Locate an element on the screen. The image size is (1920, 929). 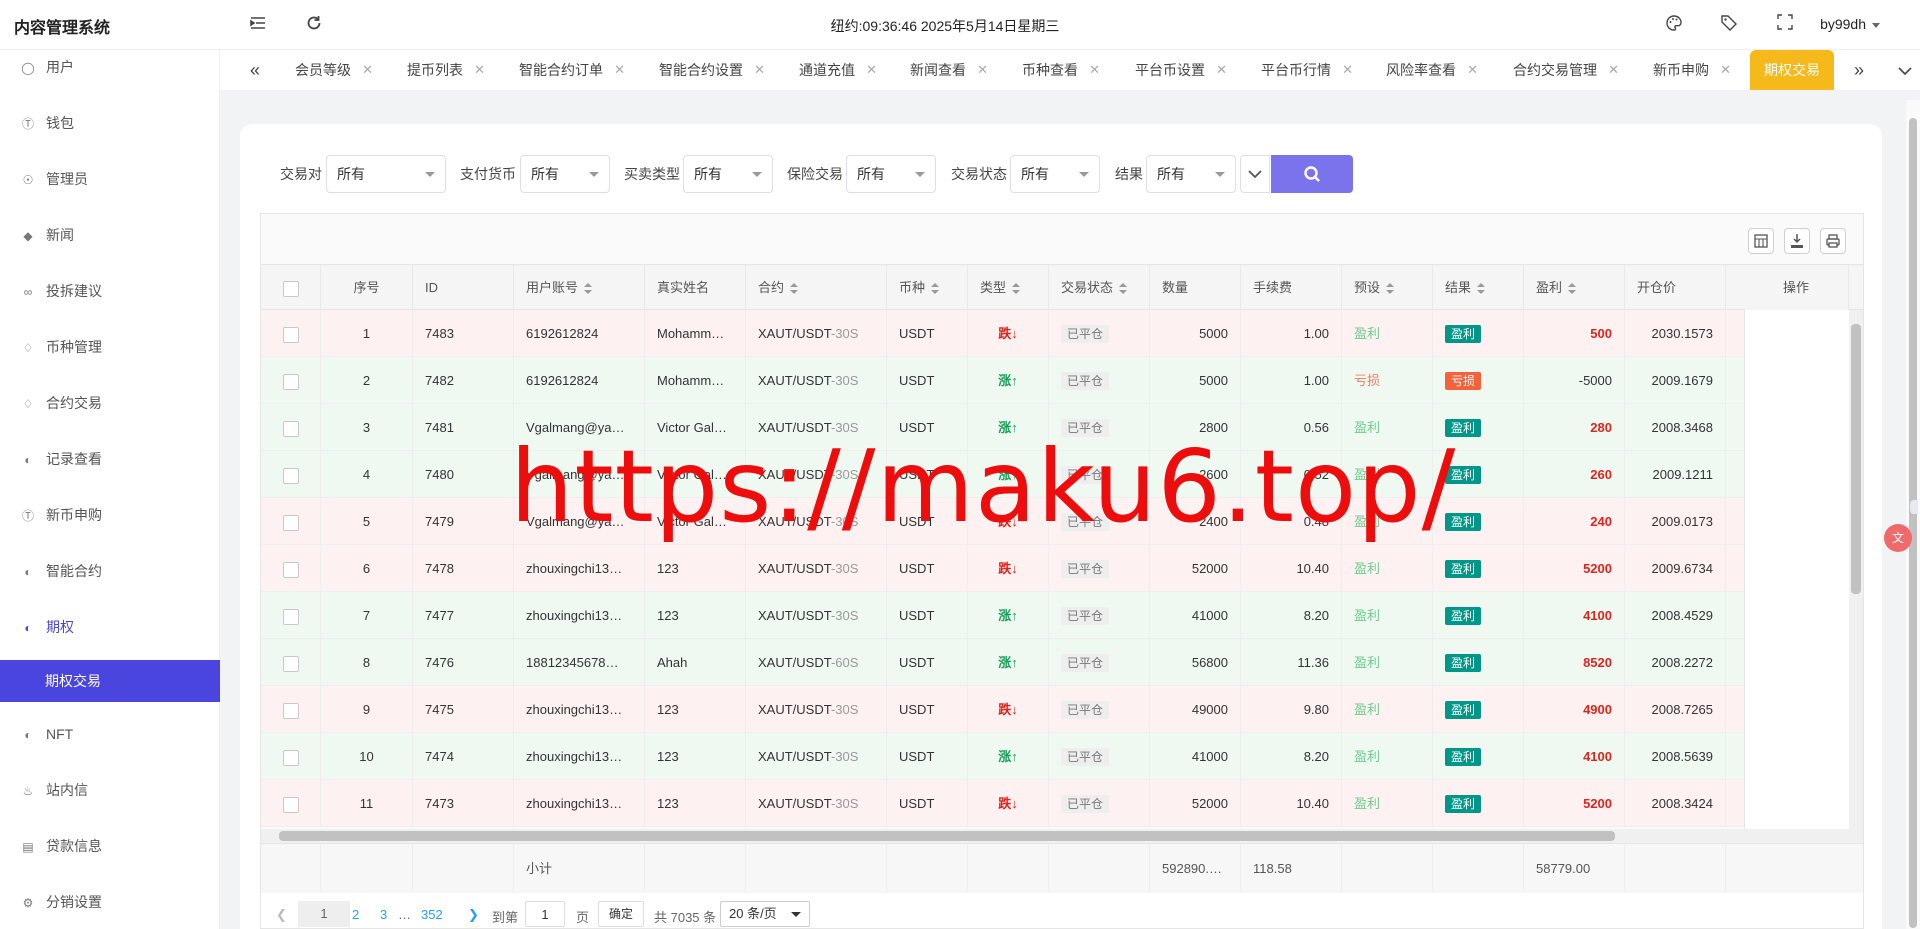
sidebar-item-messages: ♨ 站内信 is located at coordinates (110, 790).